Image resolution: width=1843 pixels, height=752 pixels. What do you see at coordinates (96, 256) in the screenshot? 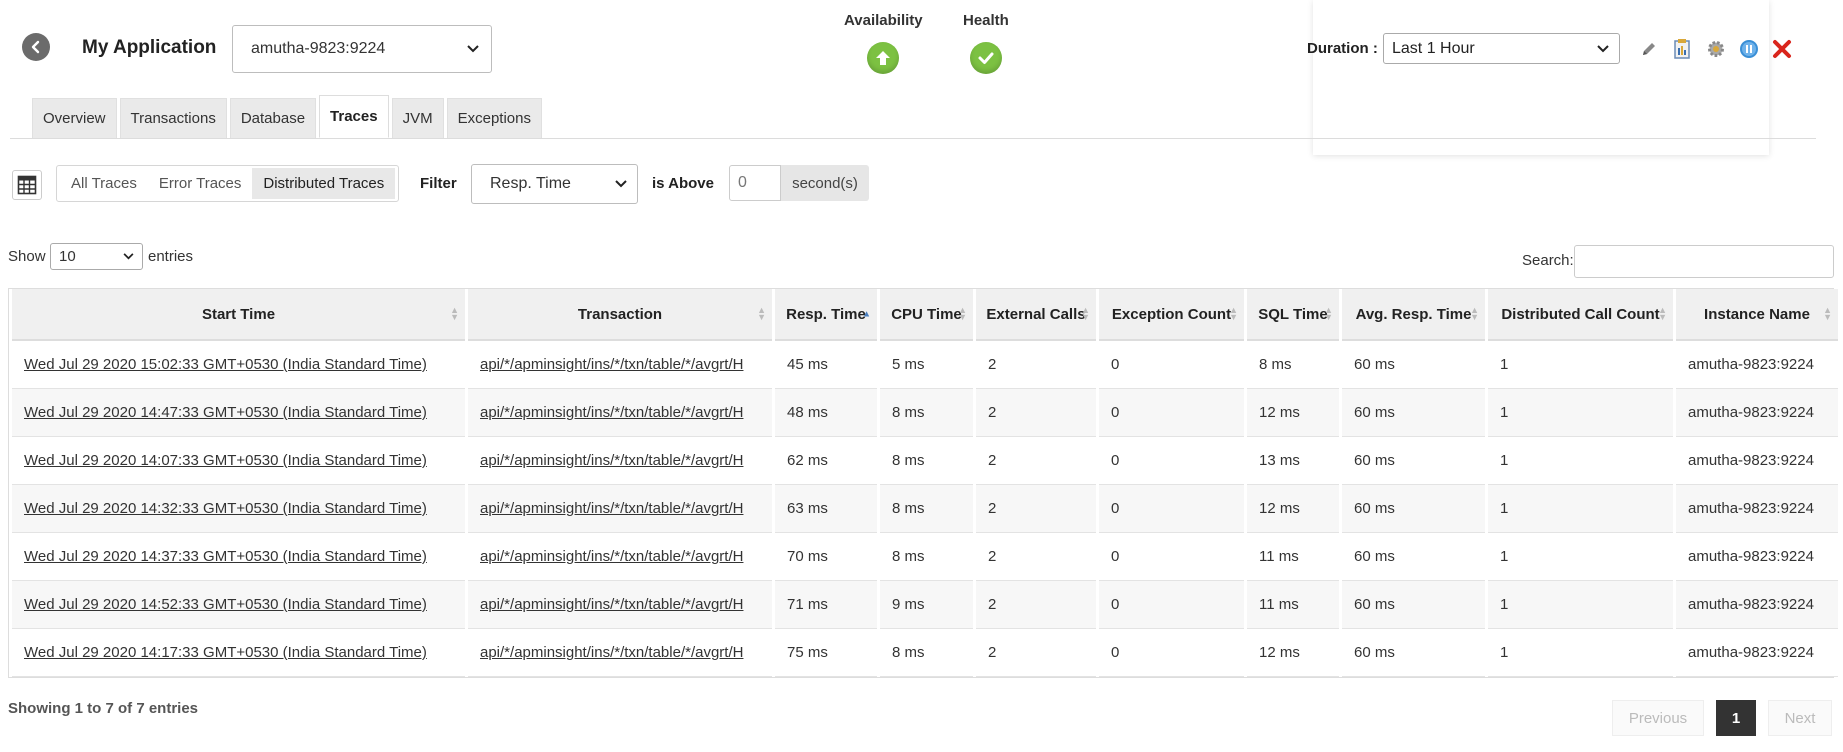
I see `entries-select: 10` at bounding box center [96, 256].